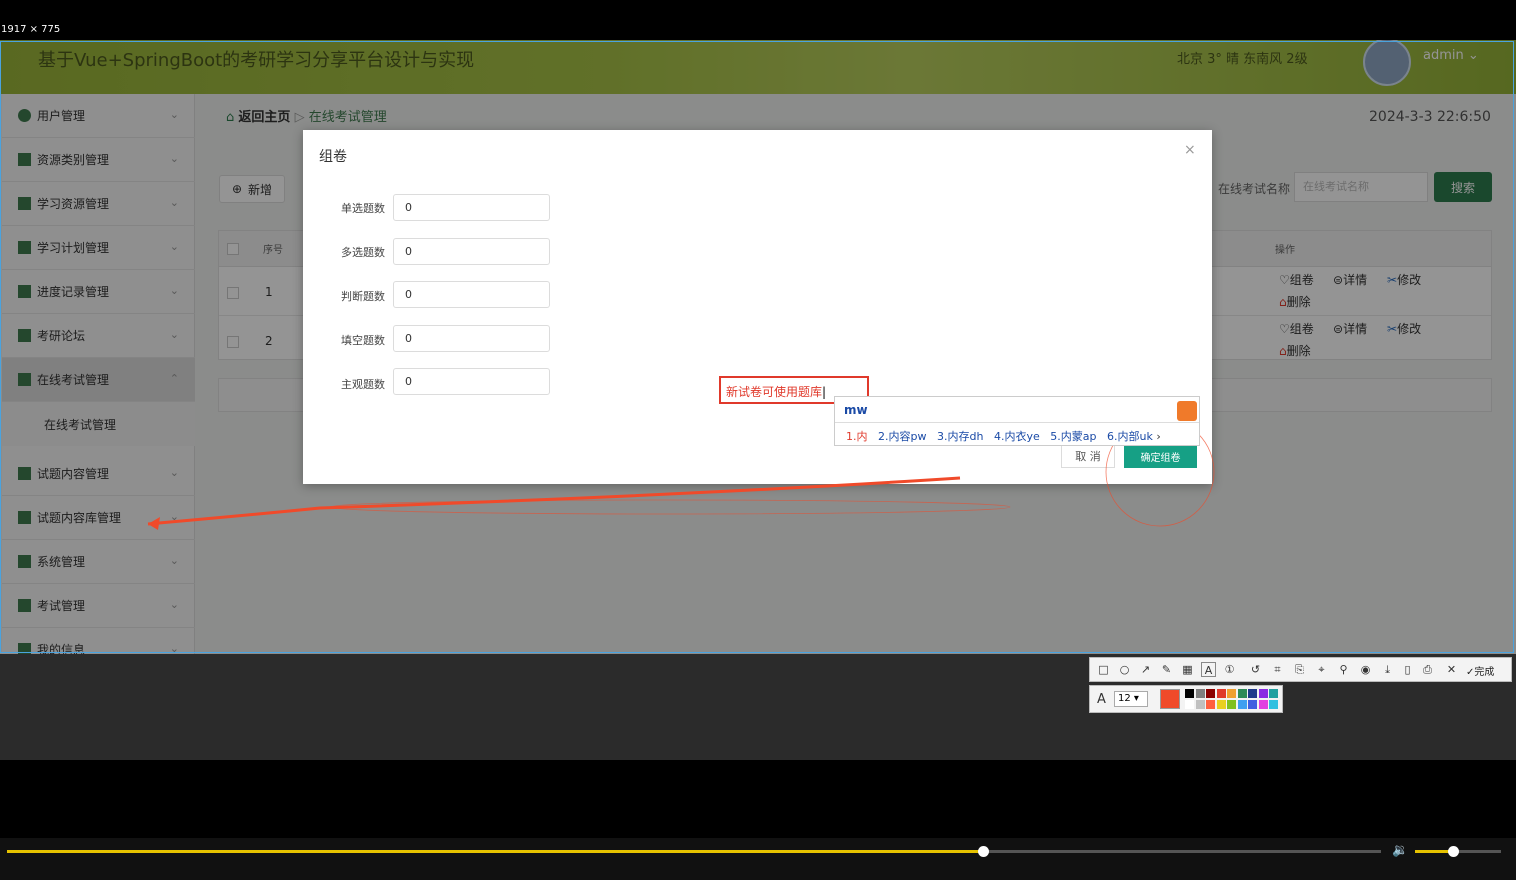  I want to click on undo-icon: ↺, so click(1255, 669).